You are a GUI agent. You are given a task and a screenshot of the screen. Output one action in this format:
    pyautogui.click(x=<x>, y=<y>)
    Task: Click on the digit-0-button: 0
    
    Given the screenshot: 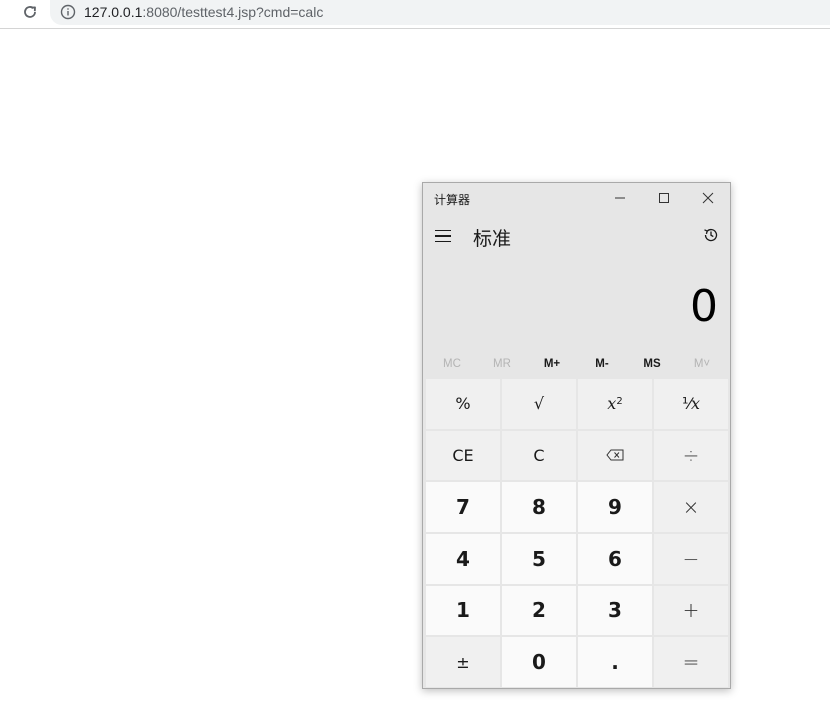 What is the action you would take?
    pyautogui.click(x=539, y=662)
    